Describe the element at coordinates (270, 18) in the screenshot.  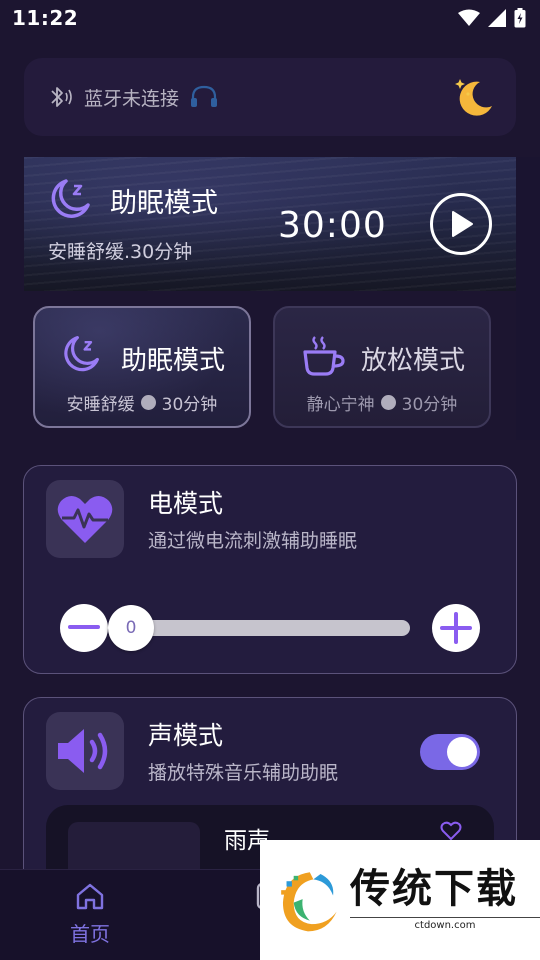
I see `status-bar: 11:22` at that location.